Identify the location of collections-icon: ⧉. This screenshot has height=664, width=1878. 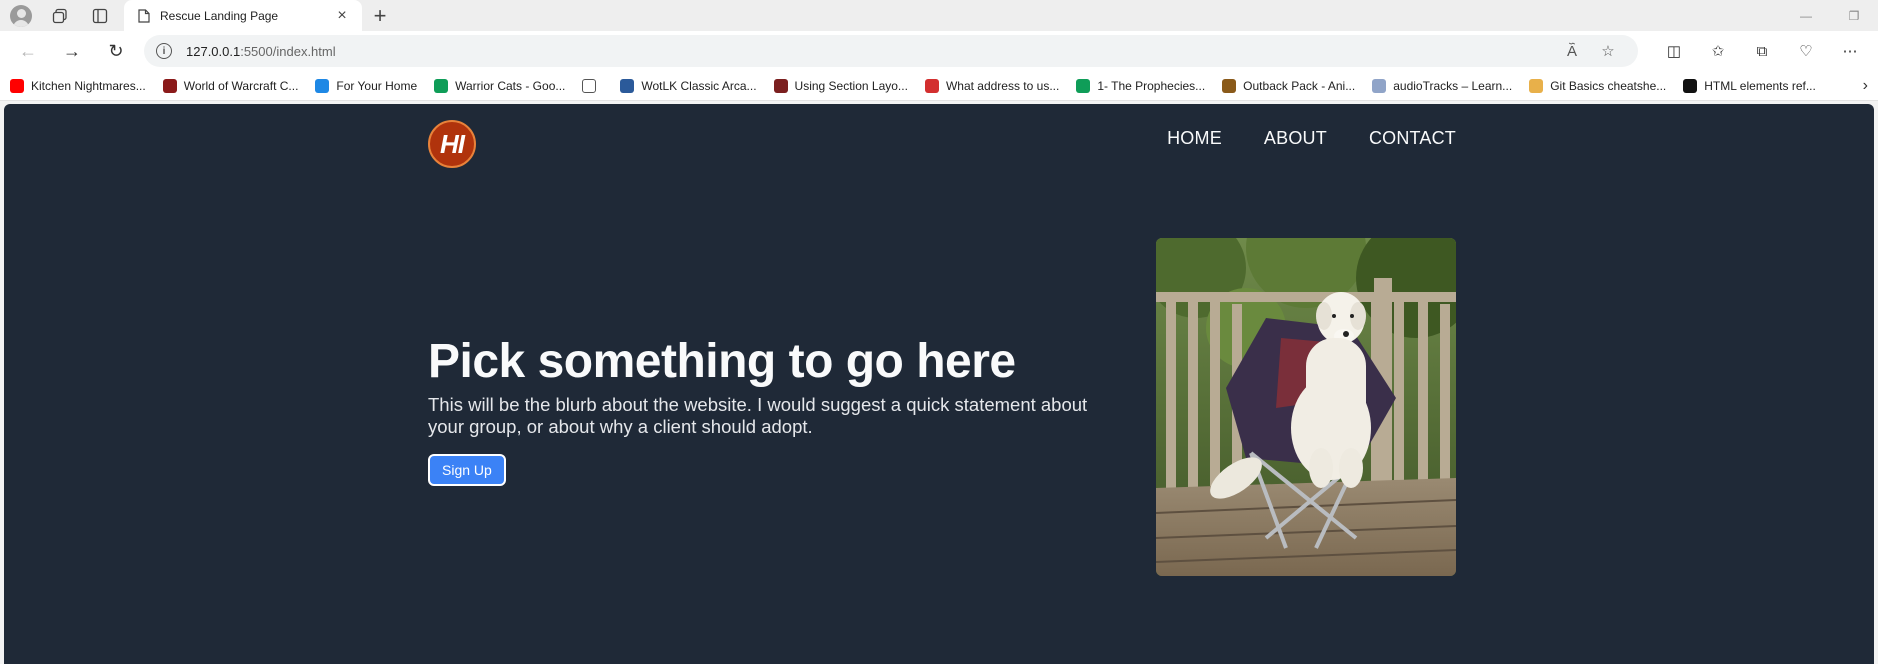
(1762, 51).